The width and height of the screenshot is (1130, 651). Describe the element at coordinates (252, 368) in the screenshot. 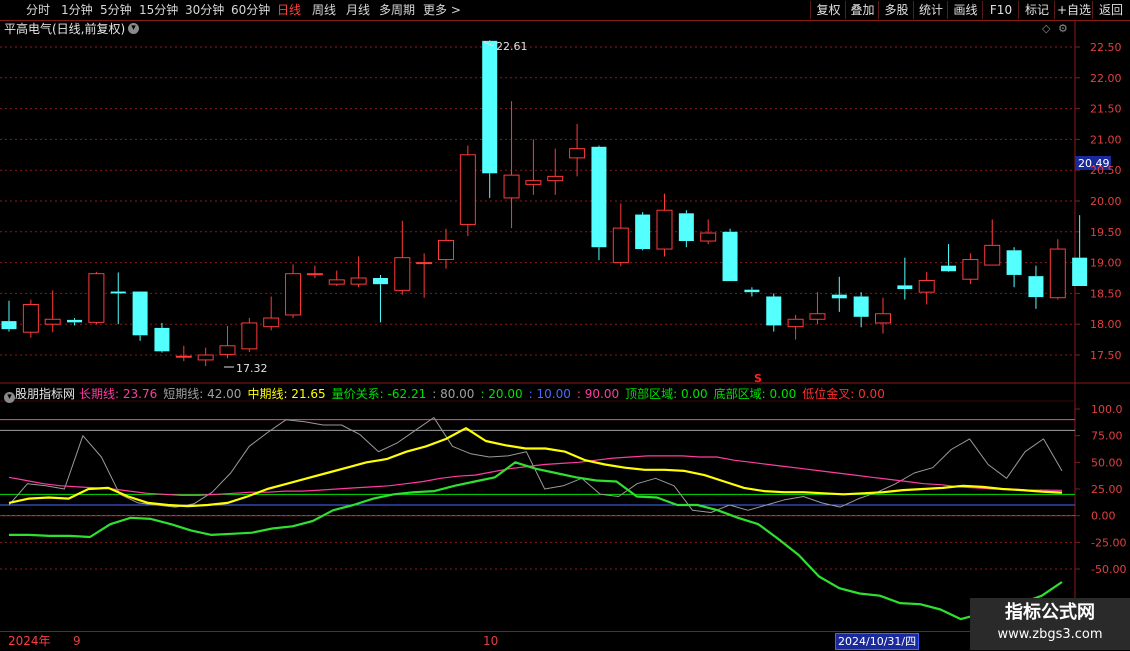

I see `low-price-label: 17.32` at that location.